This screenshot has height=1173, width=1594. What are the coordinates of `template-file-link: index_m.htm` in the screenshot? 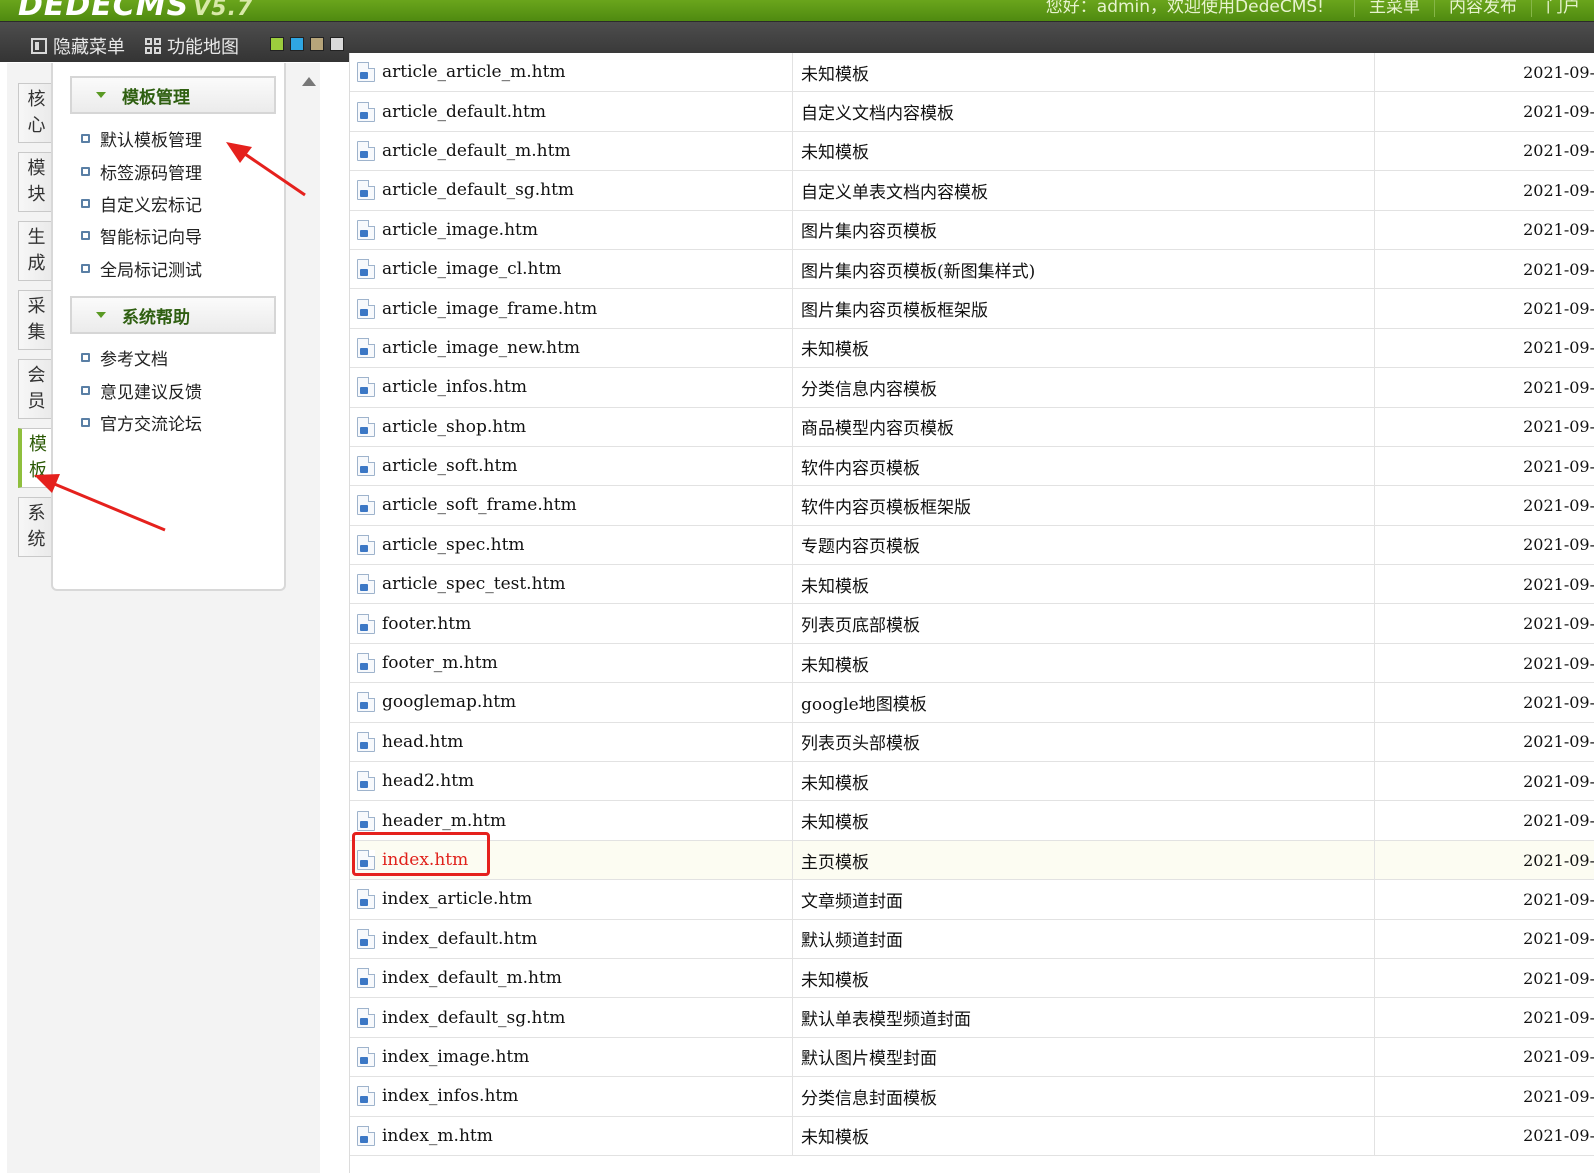 It's located at (437, 1136).